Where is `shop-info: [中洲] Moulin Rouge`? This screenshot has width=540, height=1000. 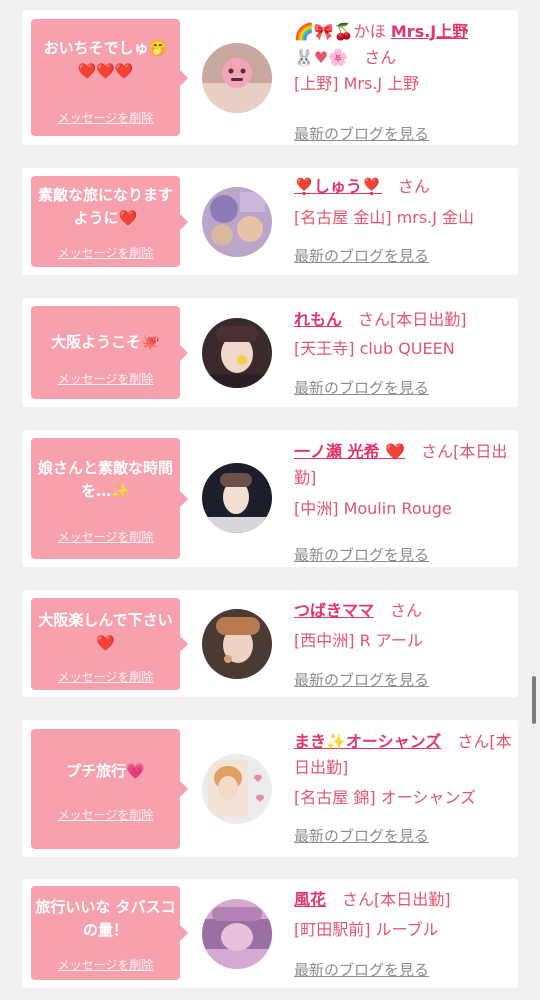
shop-info: [中洲] Moulin Rouge is located at coordinates (373, 508).